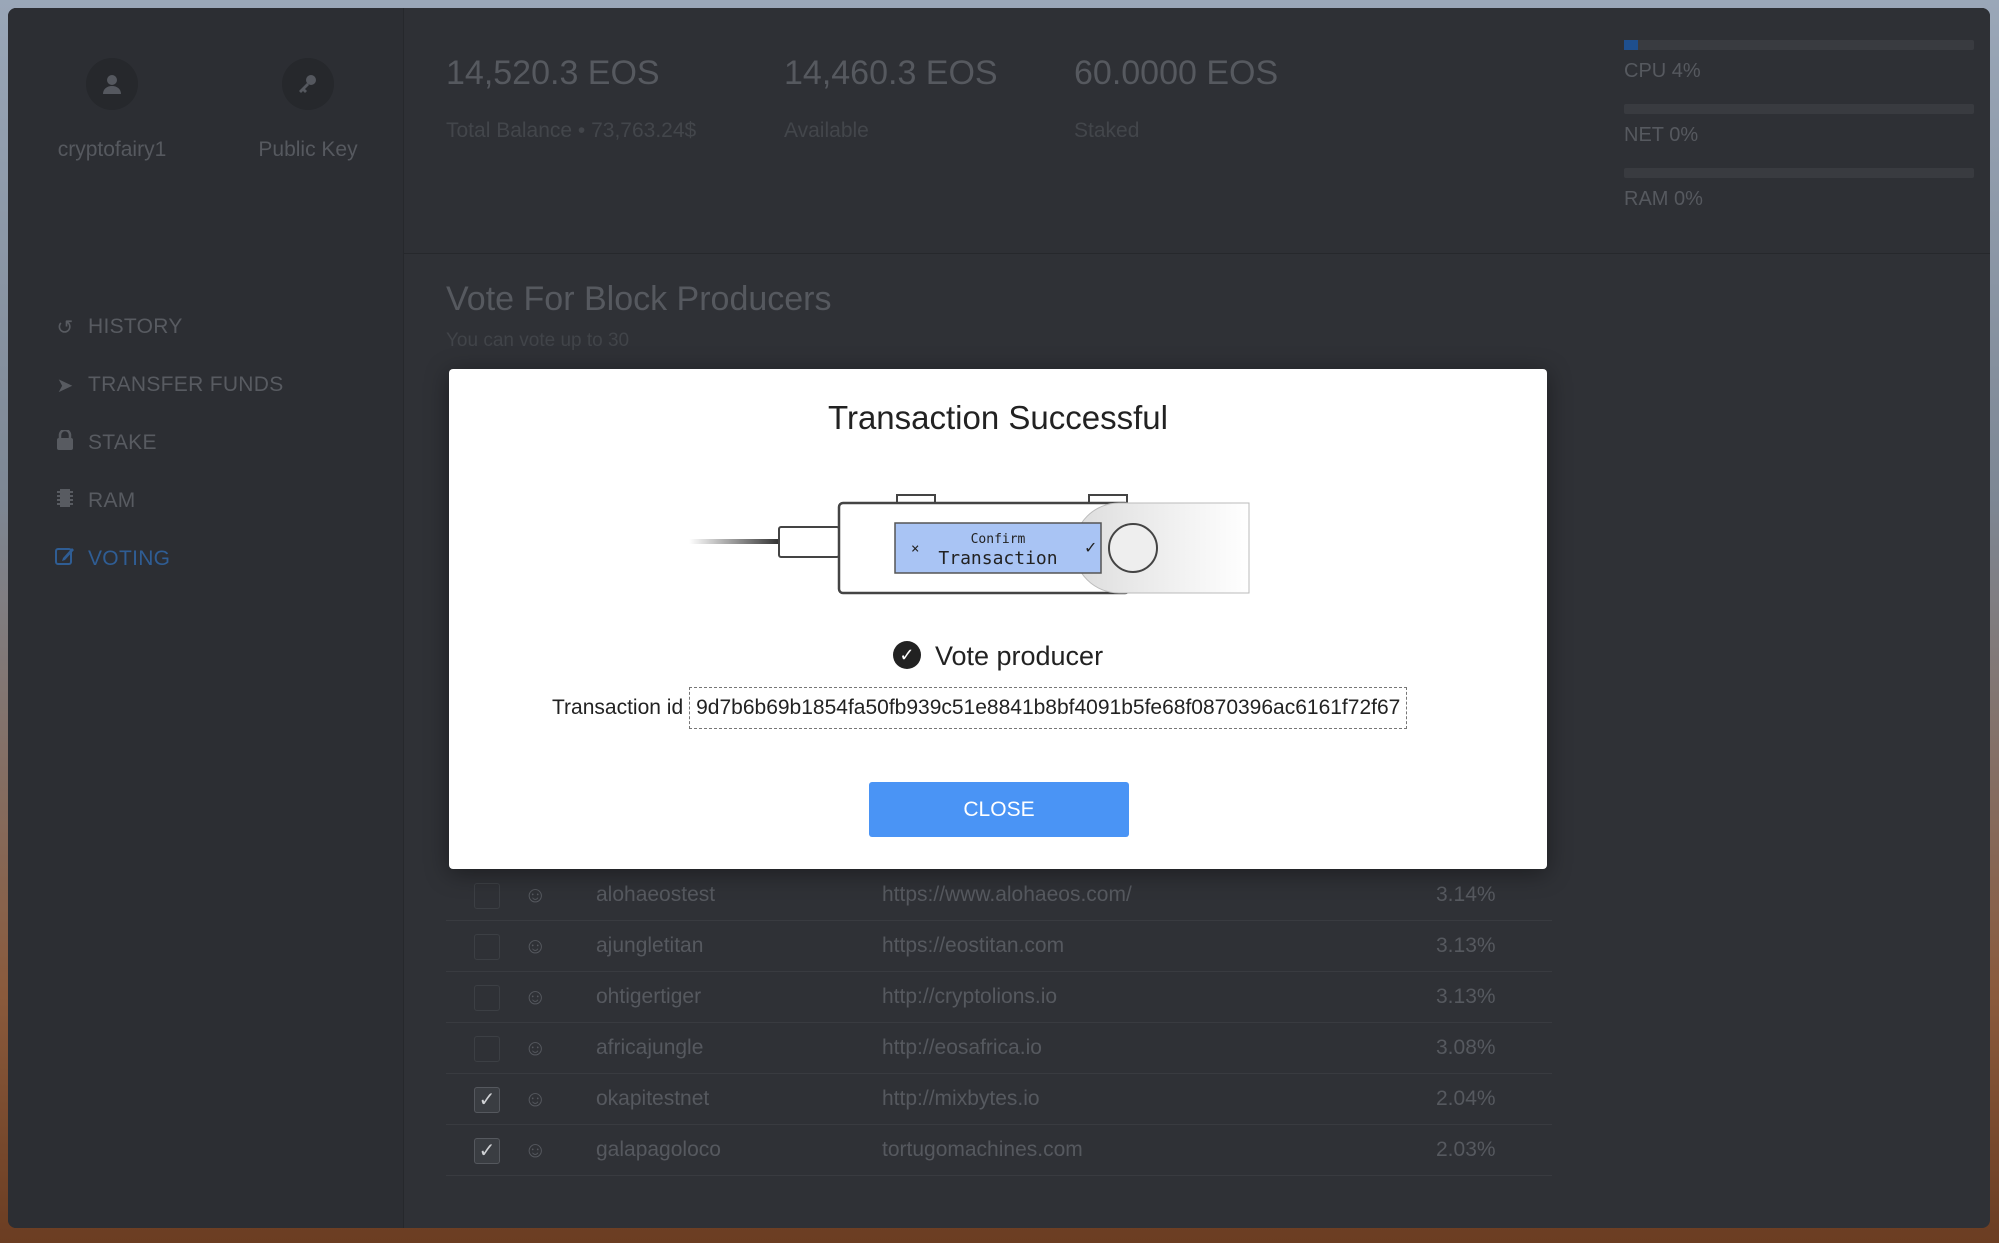 This screenshot has width=1999, height=1243. What do you see at coordinates (1019, 656) in the screenshot?
I see `status-text: Vote producer` at bounding box center [1019, 656].